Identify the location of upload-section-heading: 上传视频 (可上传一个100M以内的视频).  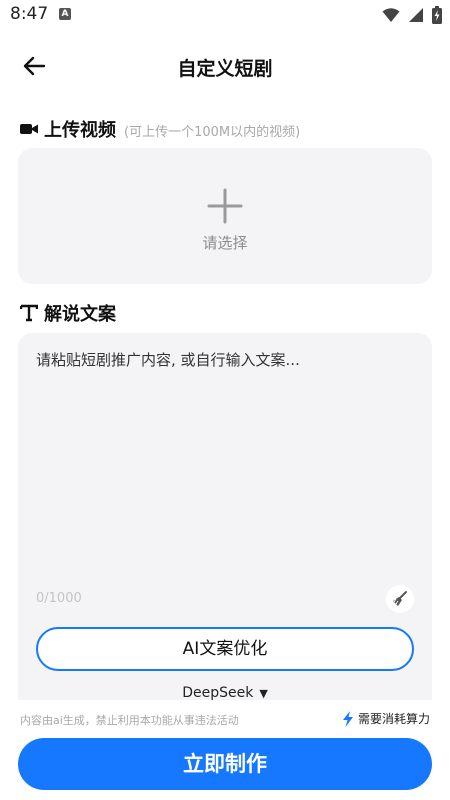
(160, 129).